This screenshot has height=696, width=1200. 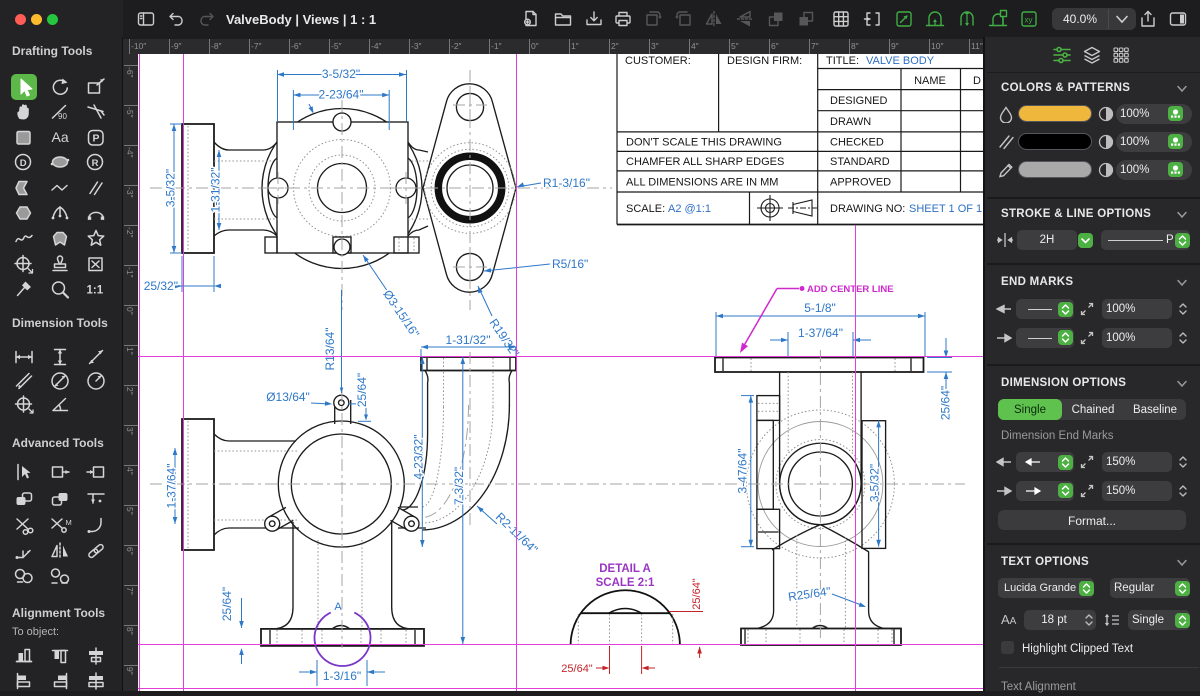 What do you see at coordinates (857, 143) in the screenshot?
I see `svg-text: CHECKED` at bounding box center [857, 143].